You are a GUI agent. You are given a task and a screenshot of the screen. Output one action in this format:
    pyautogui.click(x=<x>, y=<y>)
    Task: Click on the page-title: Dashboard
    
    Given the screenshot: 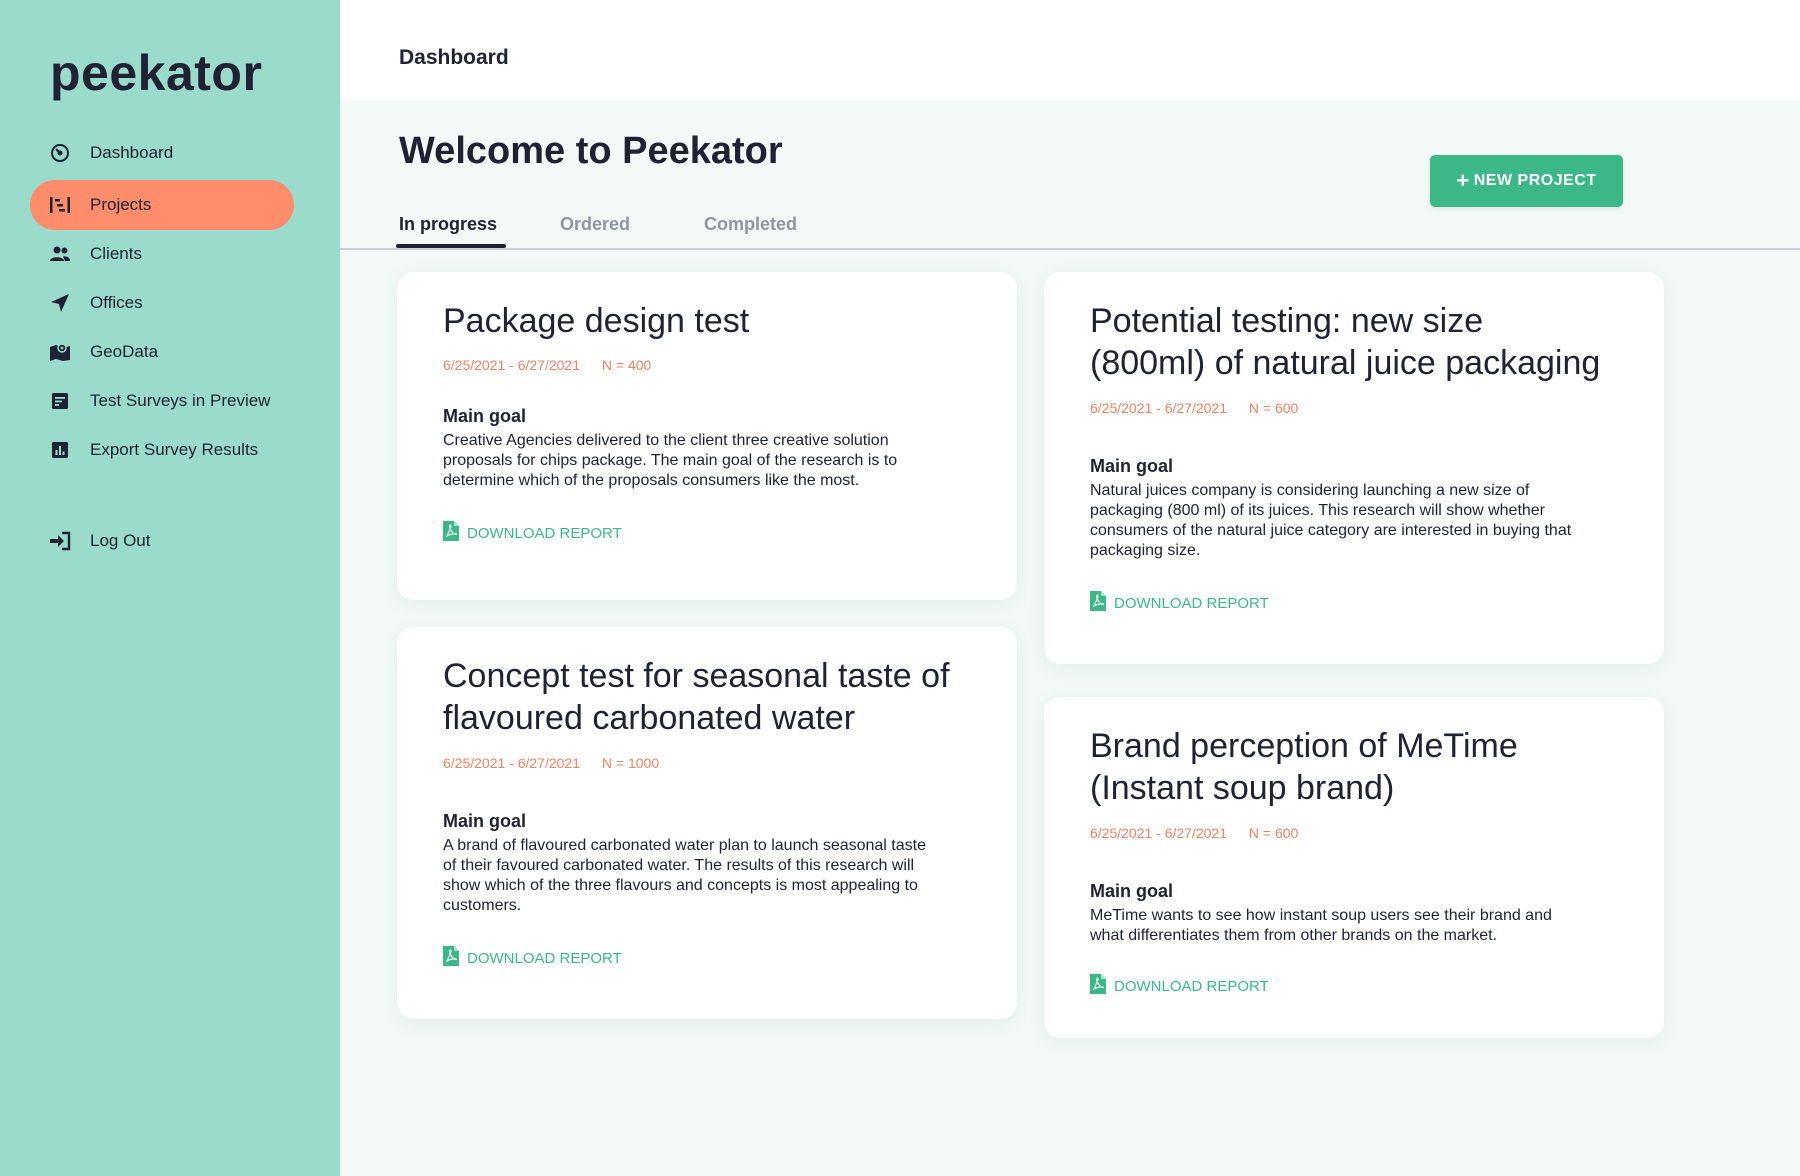 What is the action you would take?
    pyautogui.click(x=454, y=57)
    